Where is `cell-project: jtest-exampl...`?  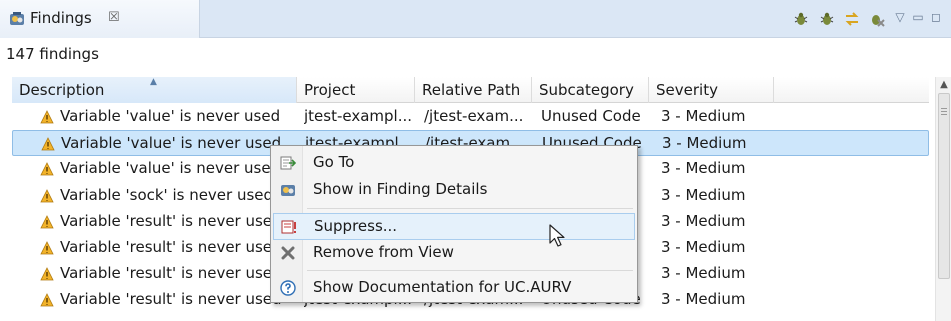
cell-project: jtest-exampl... is located at coordinates (358, 116).